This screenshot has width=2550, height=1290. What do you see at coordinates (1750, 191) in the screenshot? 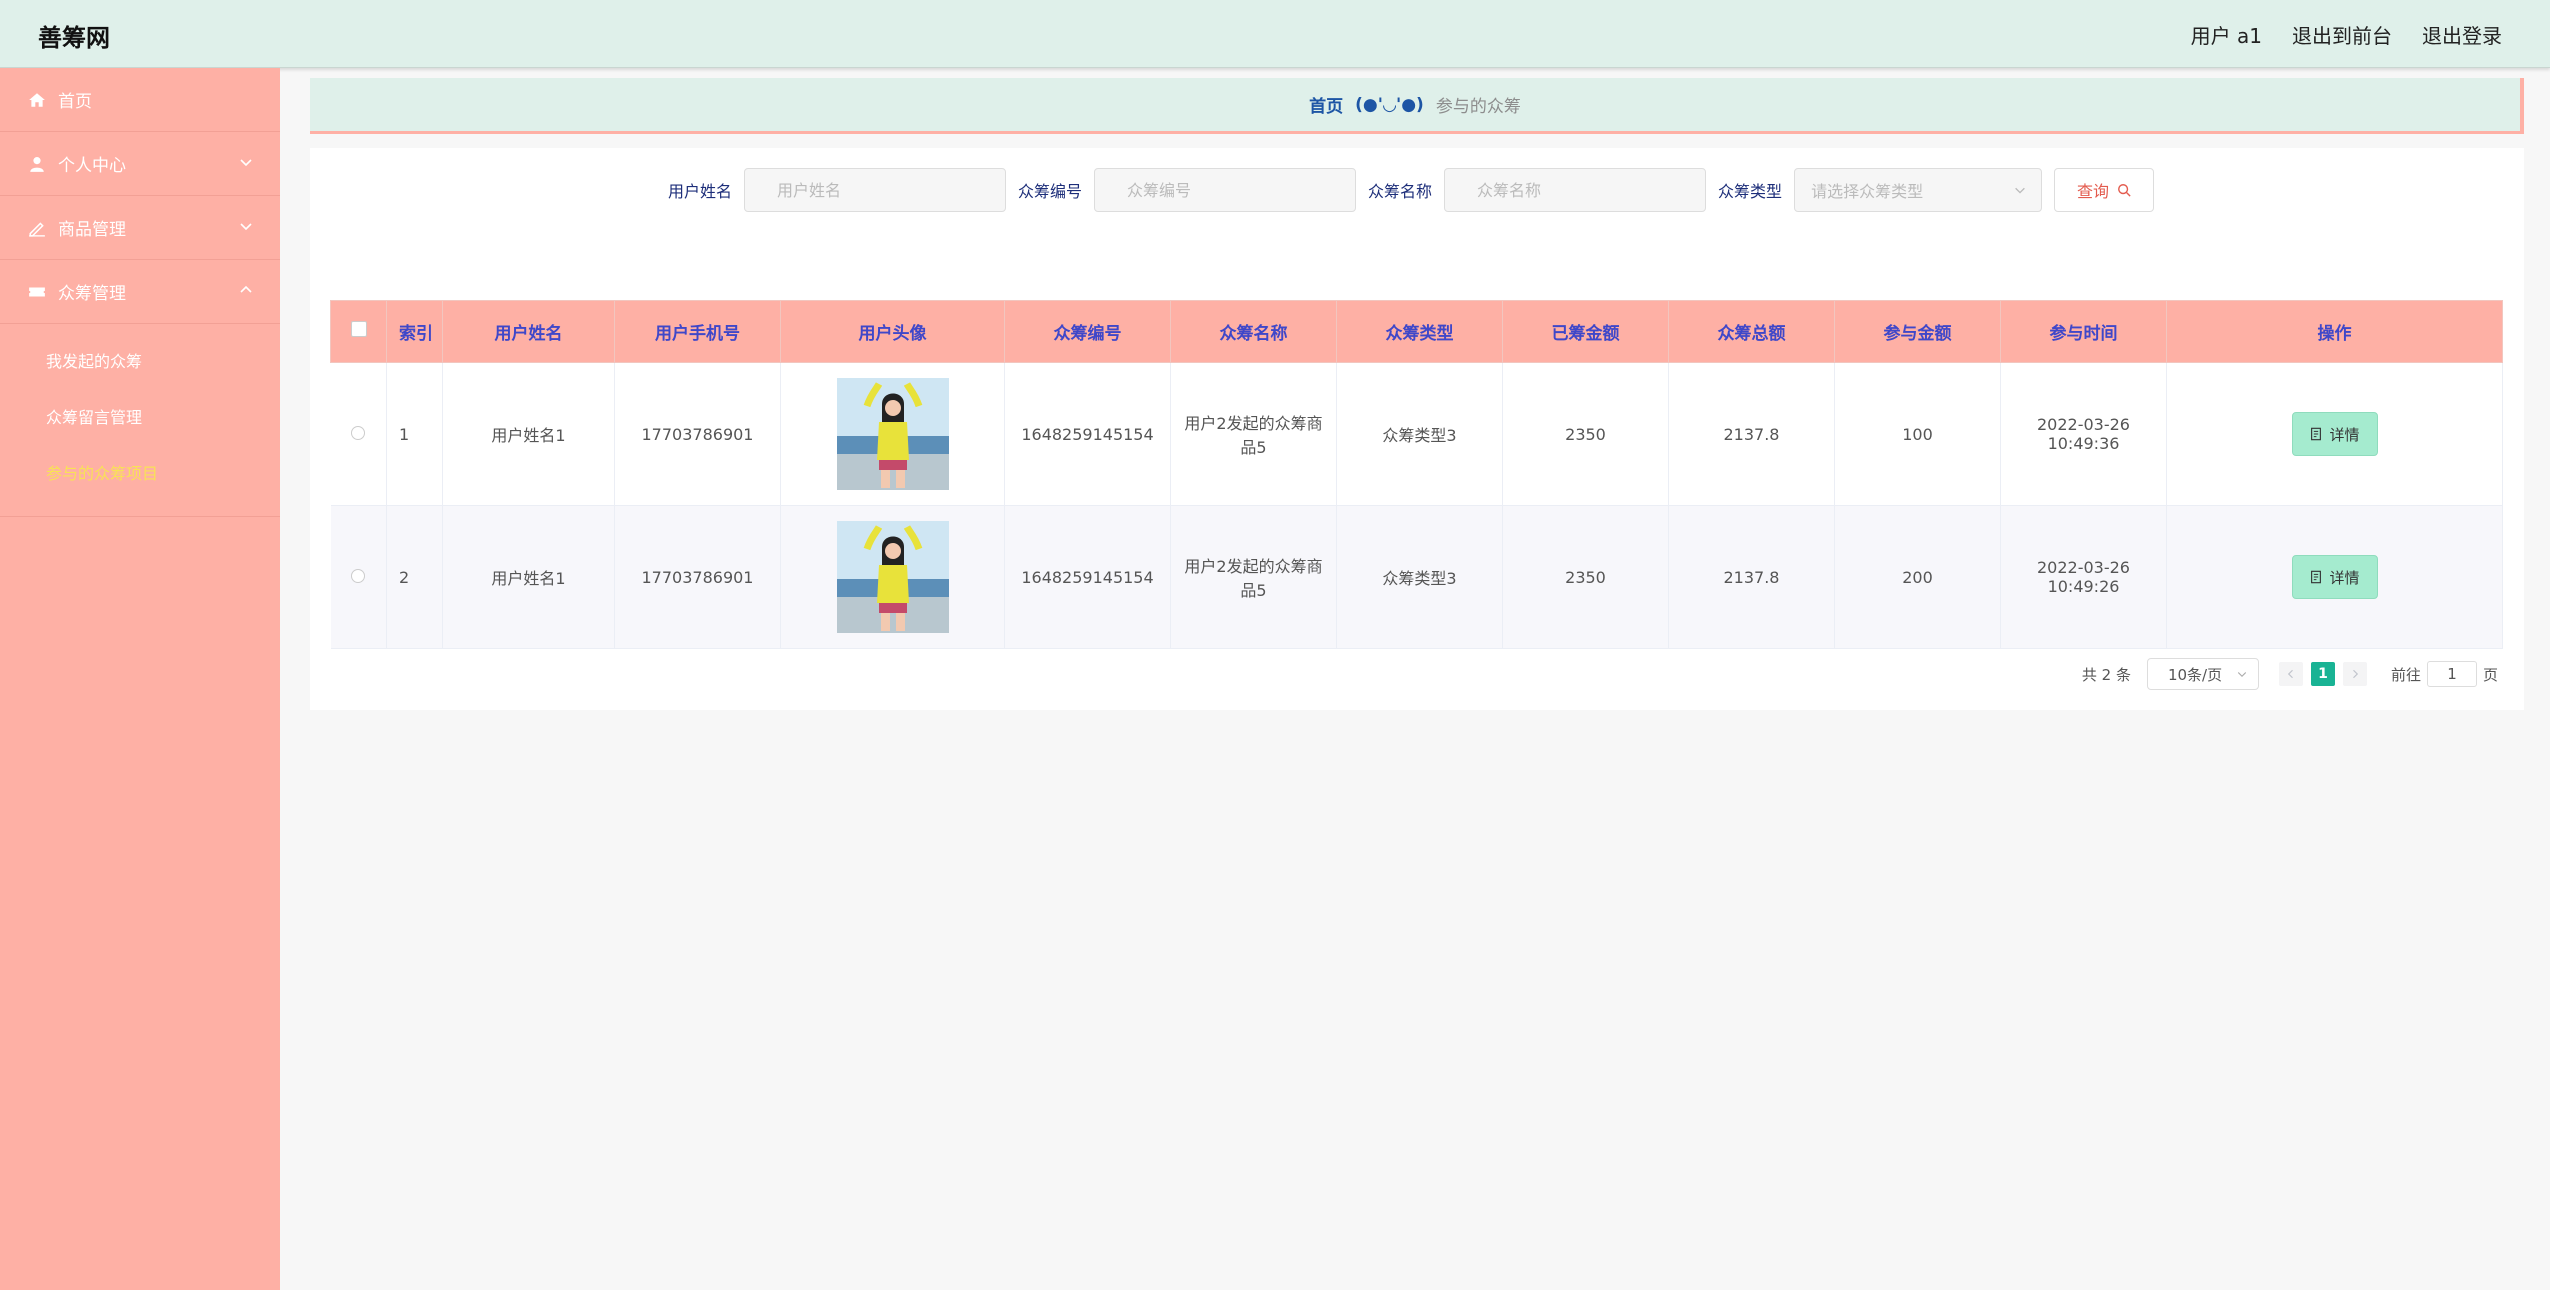
I see `type-label: 众筹类型` at bounding box center [1750, 191].